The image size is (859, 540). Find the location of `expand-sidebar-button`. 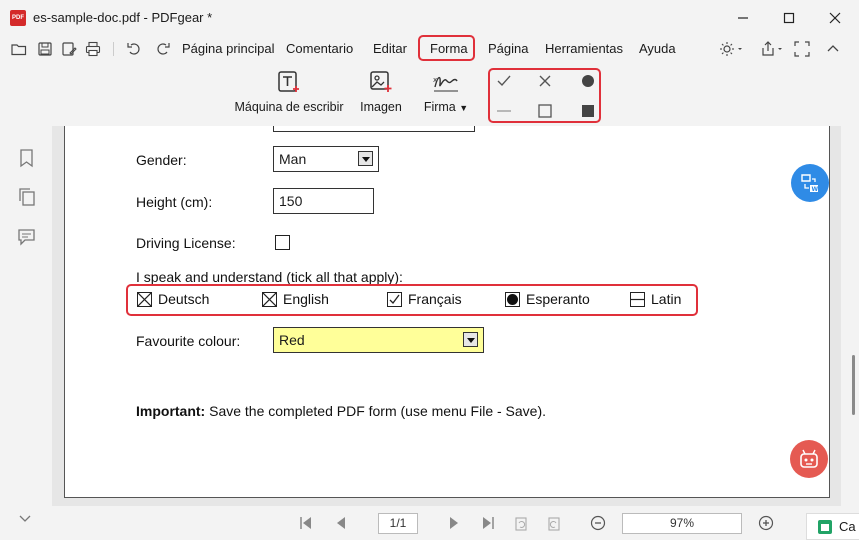

expand-sidebar-button is located at coordinates (27, 520).